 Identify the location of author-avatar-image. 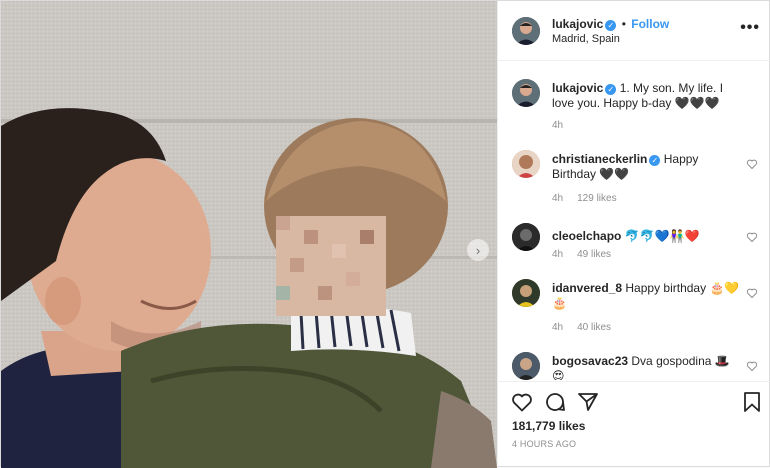
(526, 31).